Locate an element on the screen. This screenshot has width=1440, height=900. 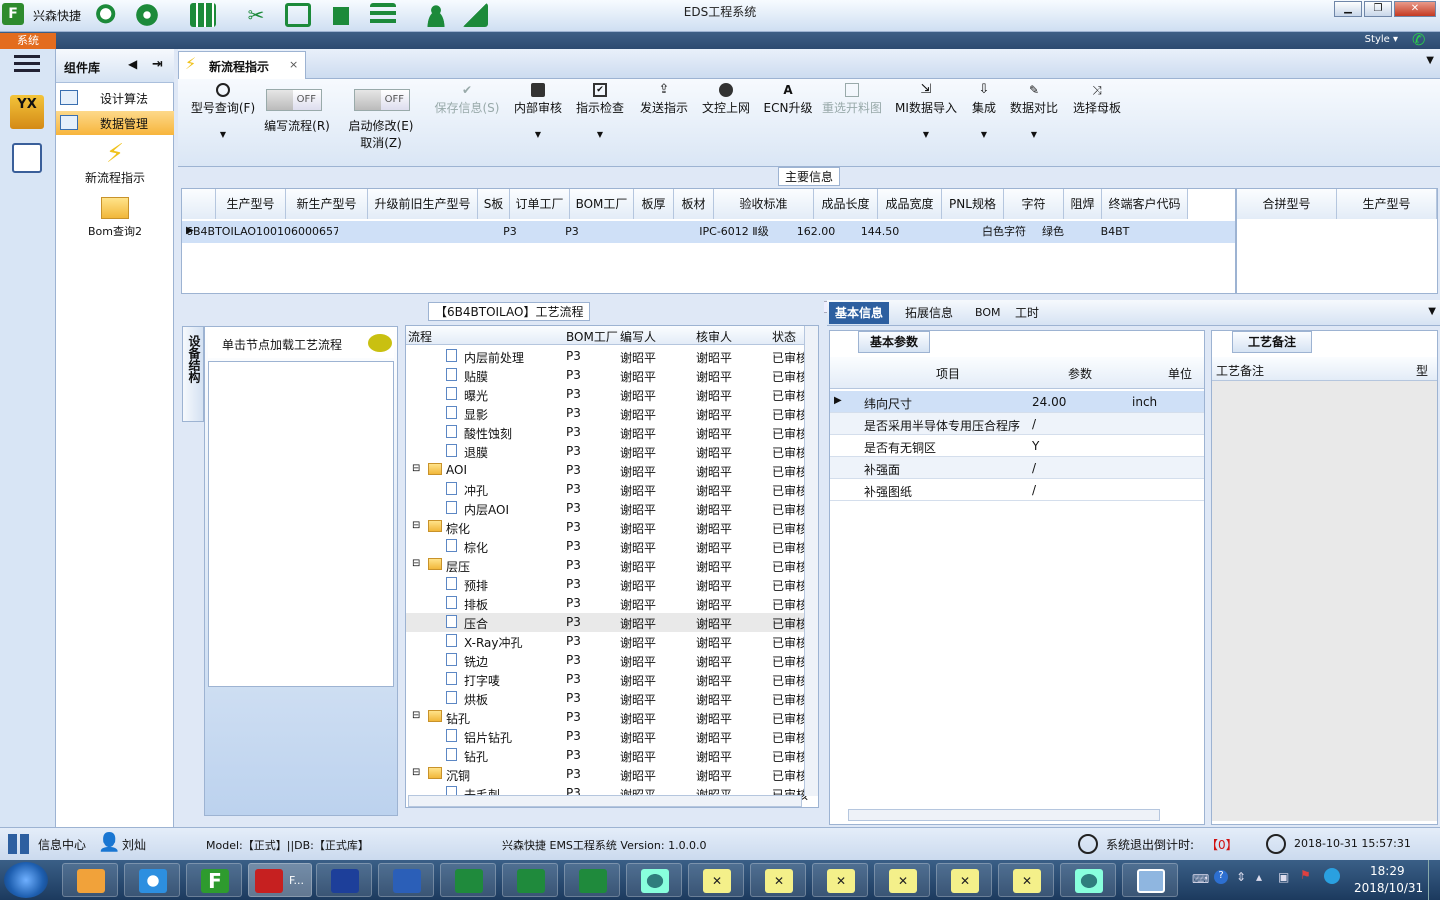
tab-work-hours: 工时 is located at coordinates (1027, 313).